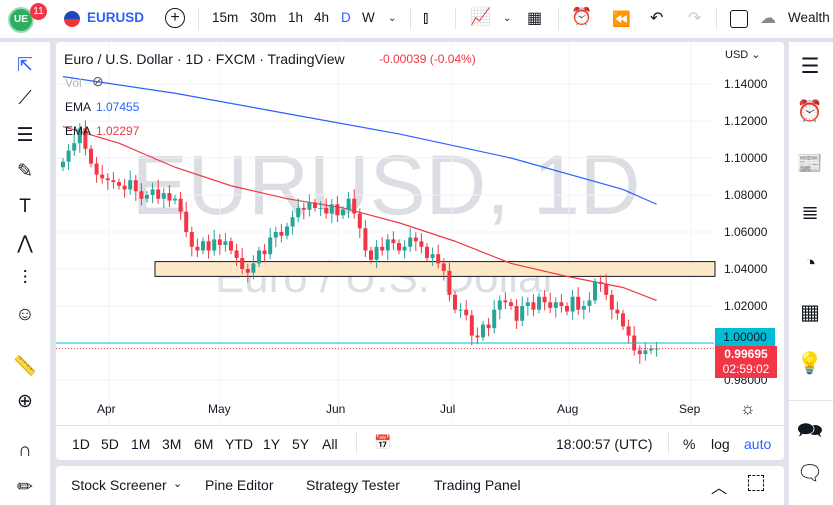 The height and width of the screenshot is (505, 833). I want to click on lock-drawings-icon: ✏, so click(25, 489).